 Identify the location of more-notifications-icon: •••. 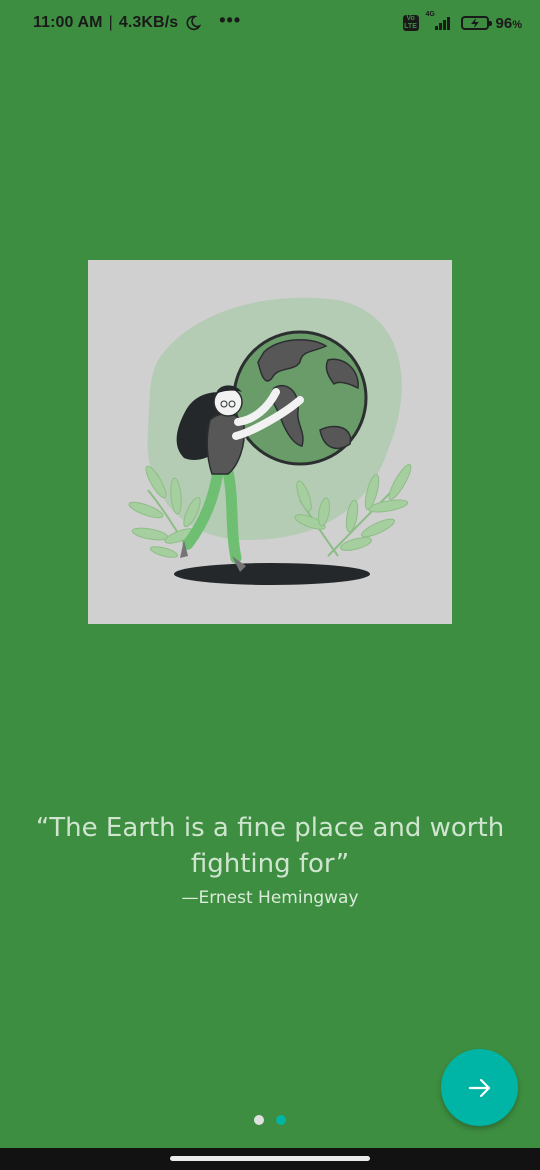
(230, 20).